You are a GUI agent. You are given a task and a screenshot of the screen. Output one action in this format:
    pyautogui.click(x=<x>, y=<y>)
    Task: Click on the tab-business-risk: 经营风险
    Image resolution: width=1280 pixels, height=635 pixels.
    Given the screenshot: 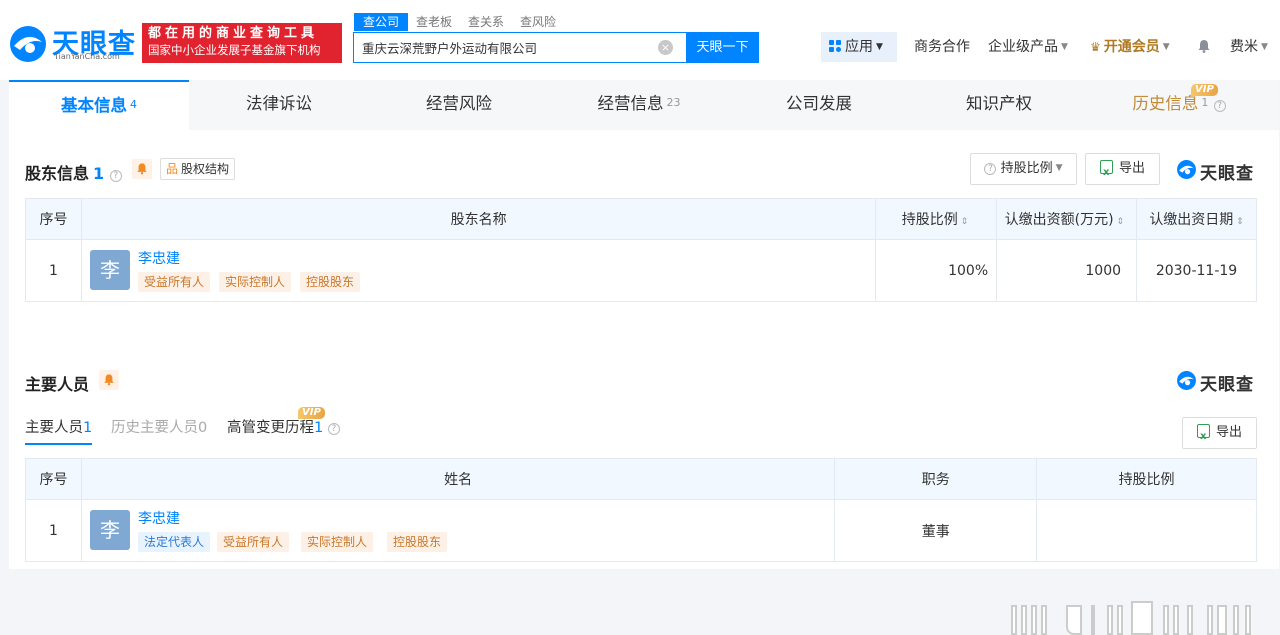 What is the action you would take?
    pyautogui.click(x=459, y=105)
    